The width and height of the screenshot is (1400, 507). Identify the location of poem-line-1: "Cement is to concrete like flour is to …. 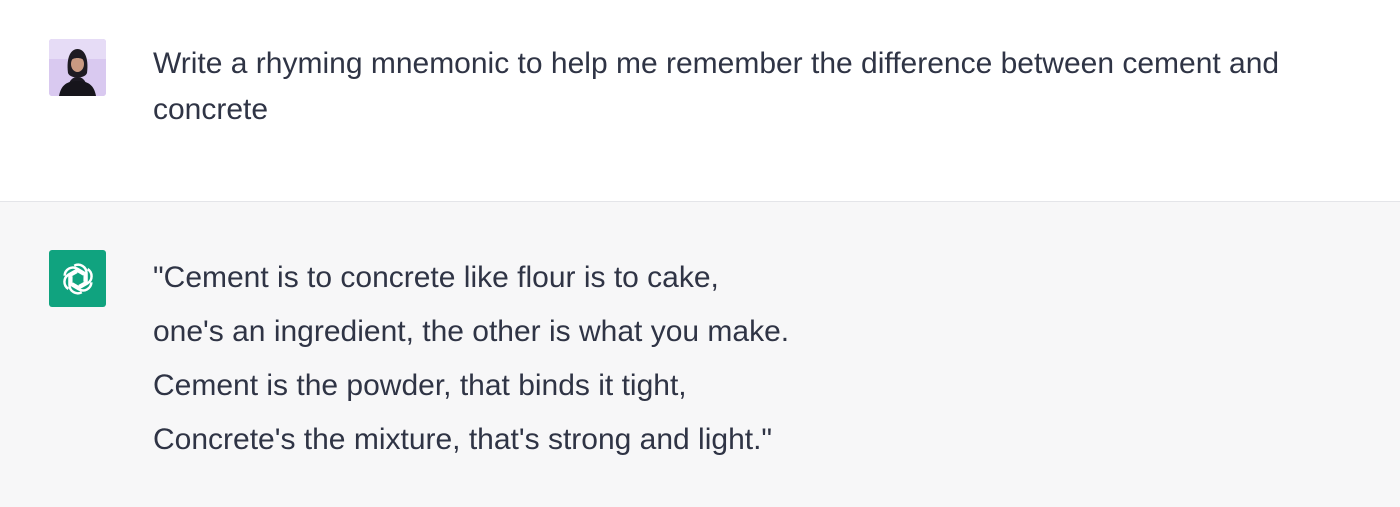
(436, 277).